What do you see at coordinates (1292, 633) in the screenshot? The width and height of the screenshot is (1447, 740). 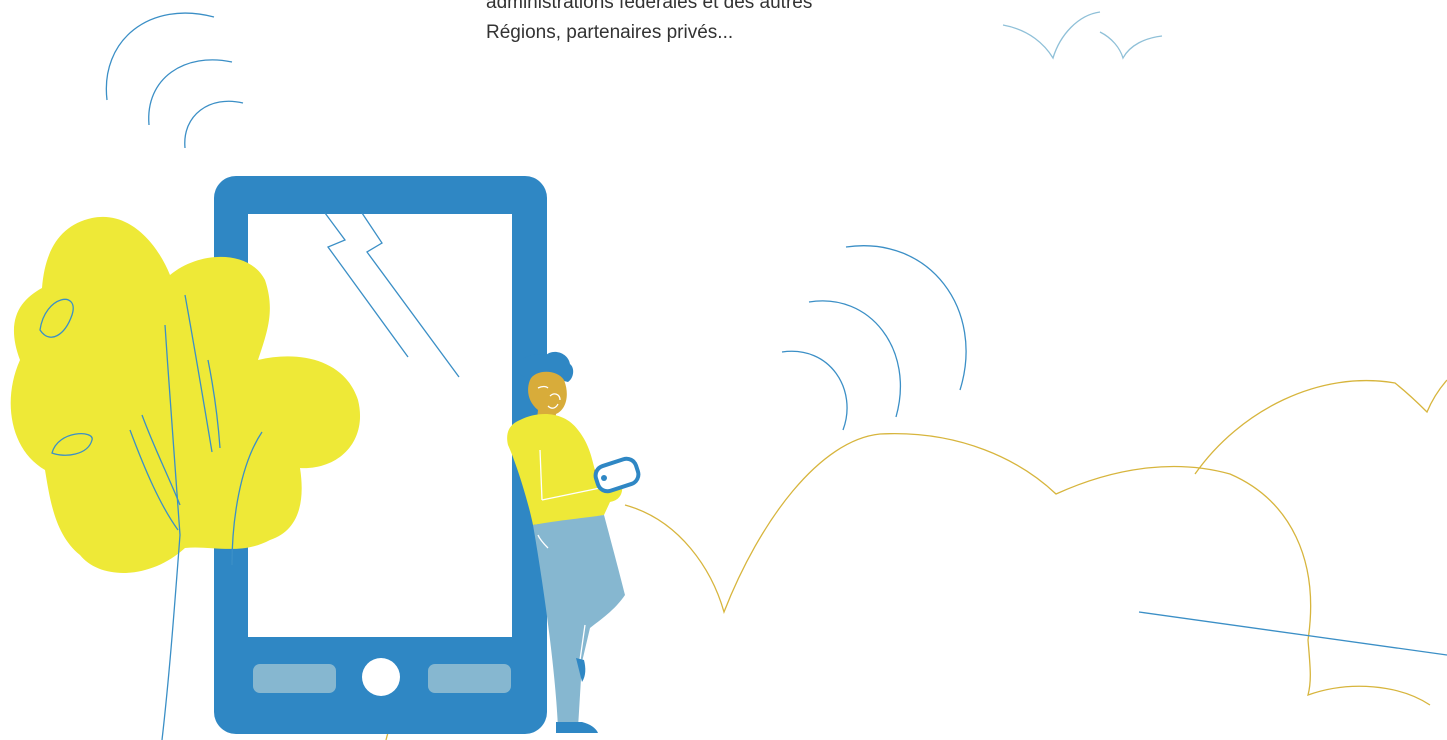 I see `horizon-line` at bounding box center [1292, 633].